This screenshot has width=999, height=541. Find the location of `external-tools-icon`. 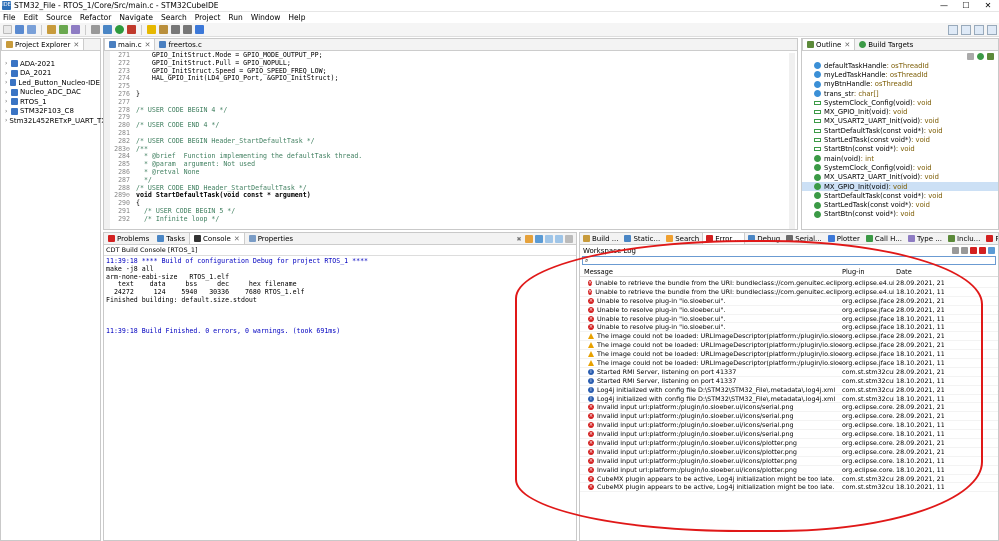

external-tools-icon is located at coordinates (131, 29).